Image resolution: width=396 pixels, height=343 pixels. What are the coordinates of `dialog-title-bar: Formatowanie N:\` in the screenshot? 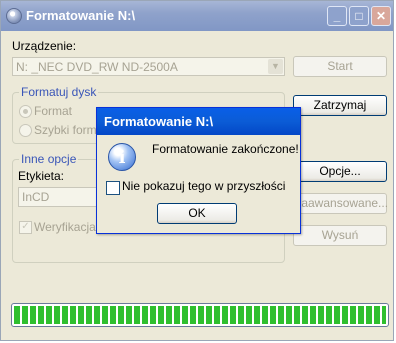 It's located at (198, 121).